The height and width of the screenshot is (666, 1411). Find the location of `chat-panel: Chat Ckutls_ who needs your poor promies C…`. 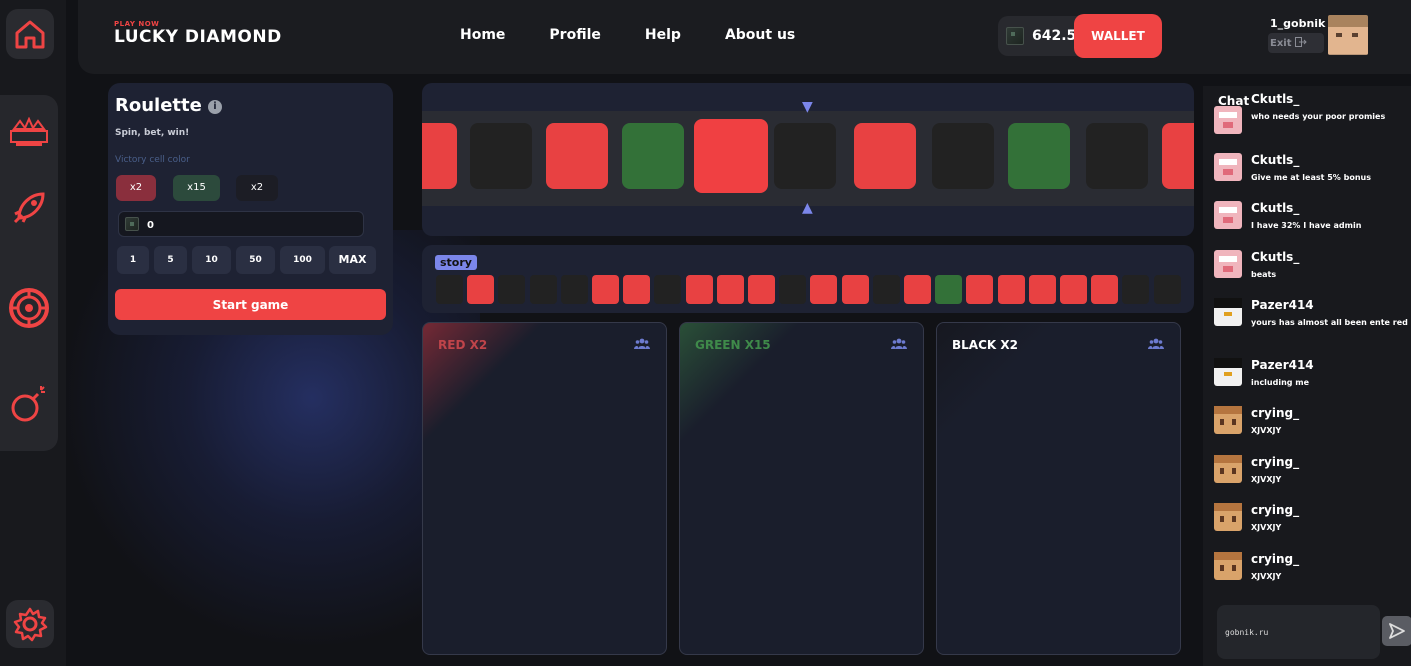

chat-panel: Chat Ckutls_ who needs your poor promies C… is located at coordinates (1307, 376).